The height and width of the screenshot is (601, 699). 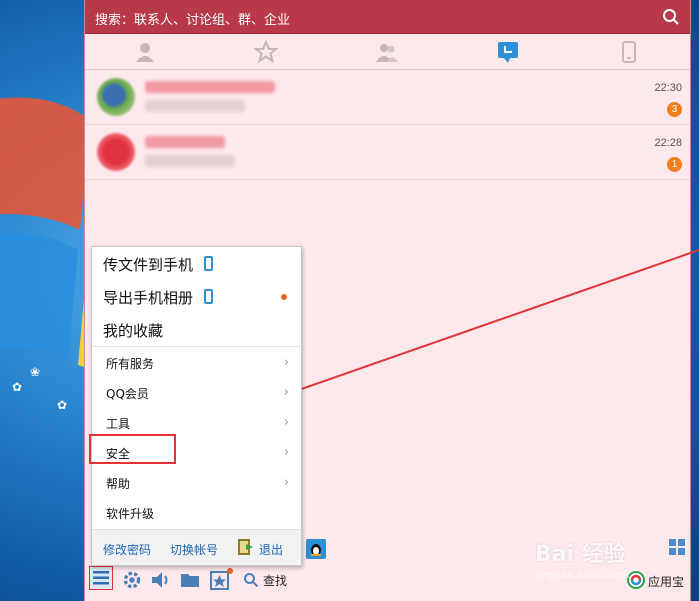 What do you see at coordinates (118, 424) in the screenshot?
I see `menu-item-label: 工具` at bounding box center [118, 424].